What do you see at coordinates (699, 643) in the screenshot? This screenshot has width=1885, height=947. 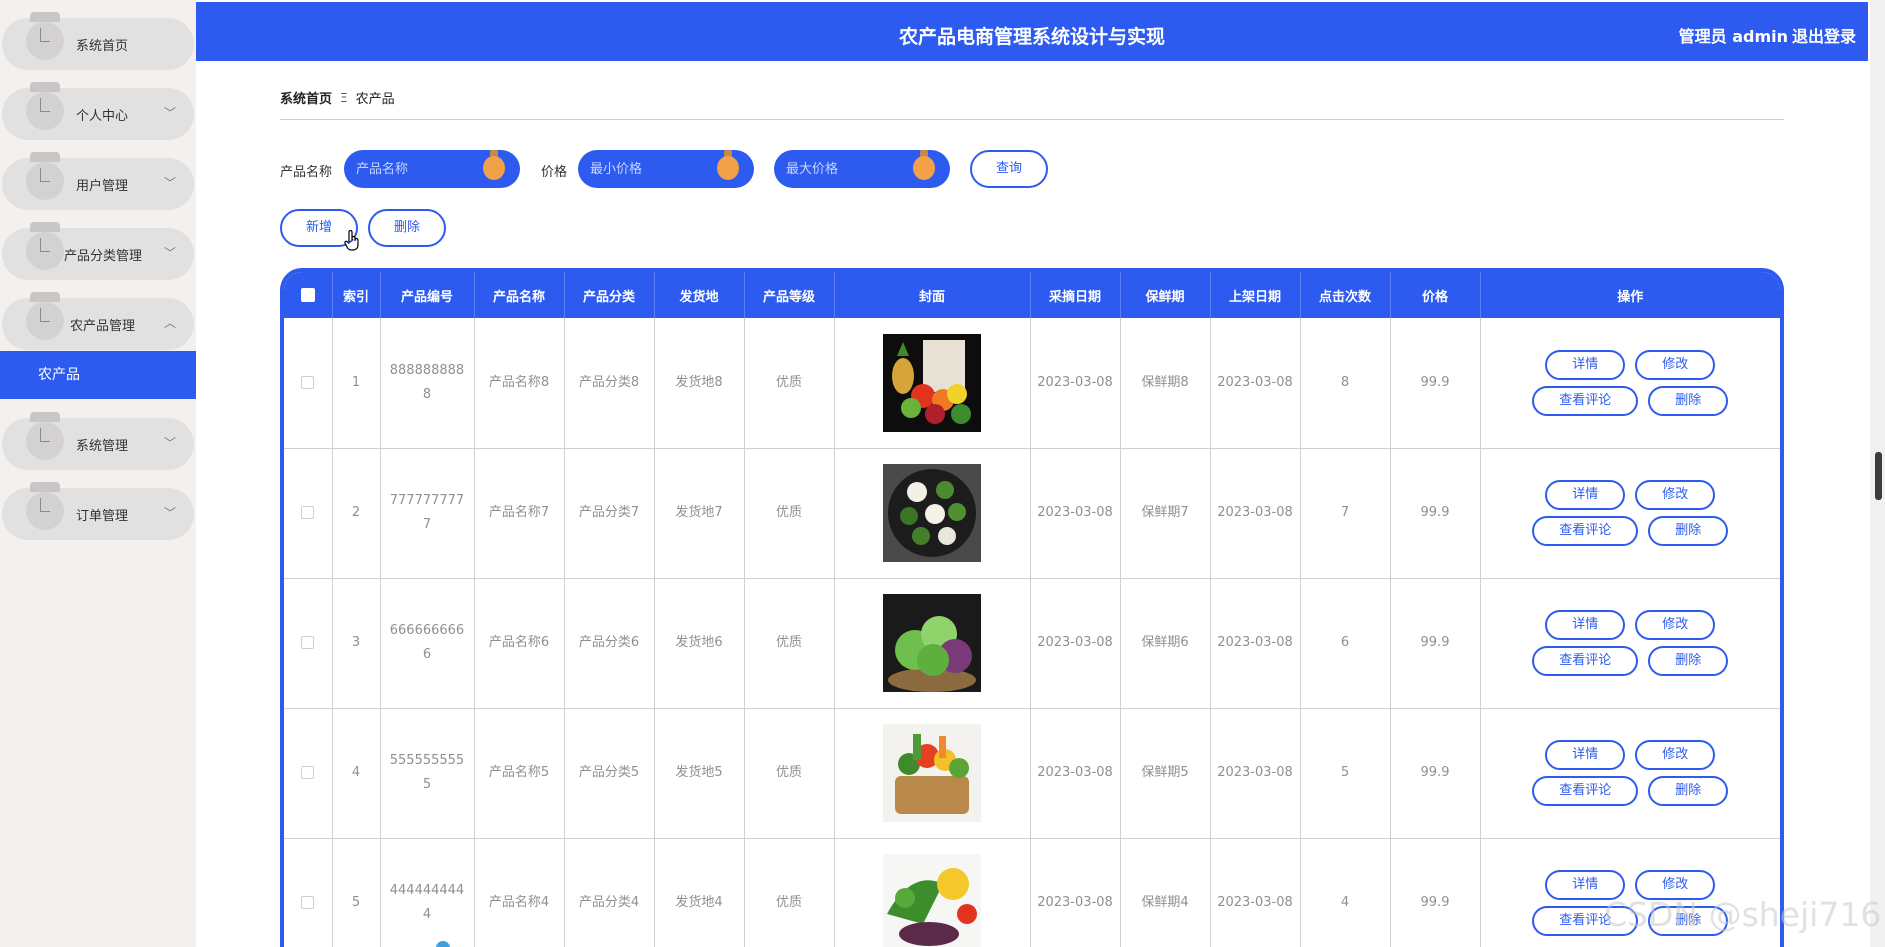 I see `cell-origin: 发货地6` at bounding box center [699, 643].